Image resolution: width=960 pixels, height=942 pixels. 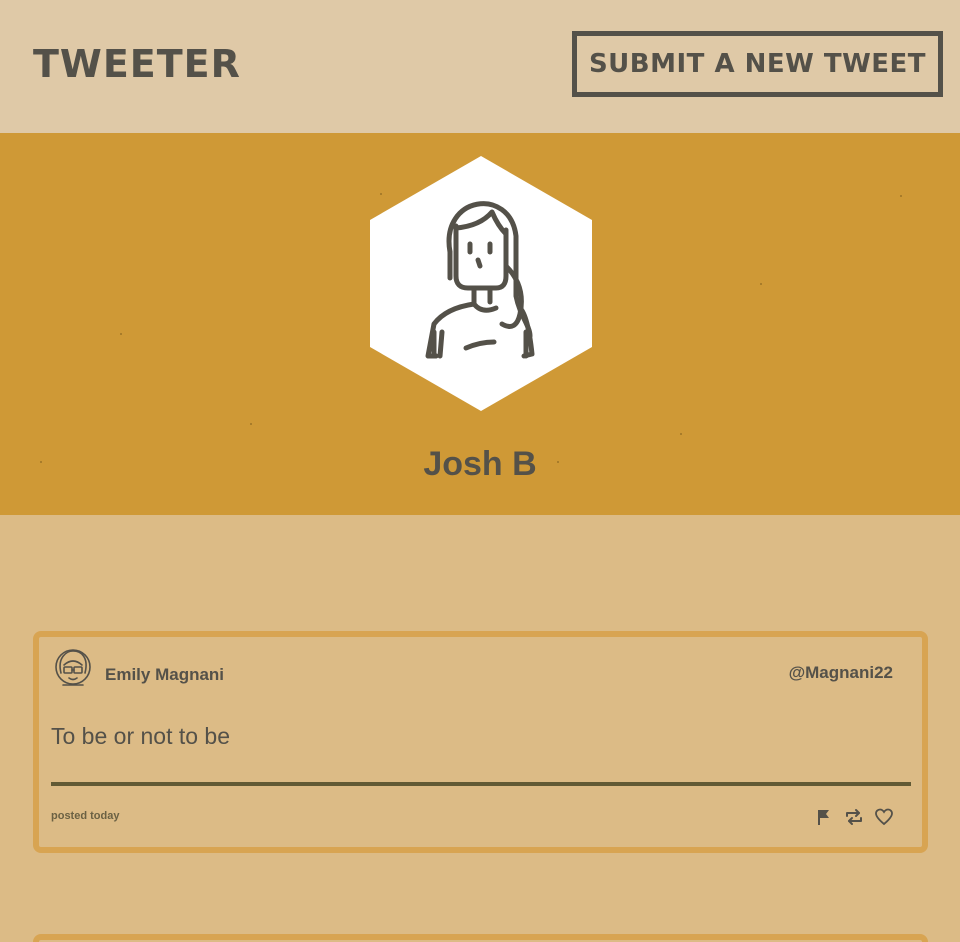 What do you see at coordinates (137, 64) in the screenshot?
I see `app-logo: TWEETER` at bounding box center [137, 64].